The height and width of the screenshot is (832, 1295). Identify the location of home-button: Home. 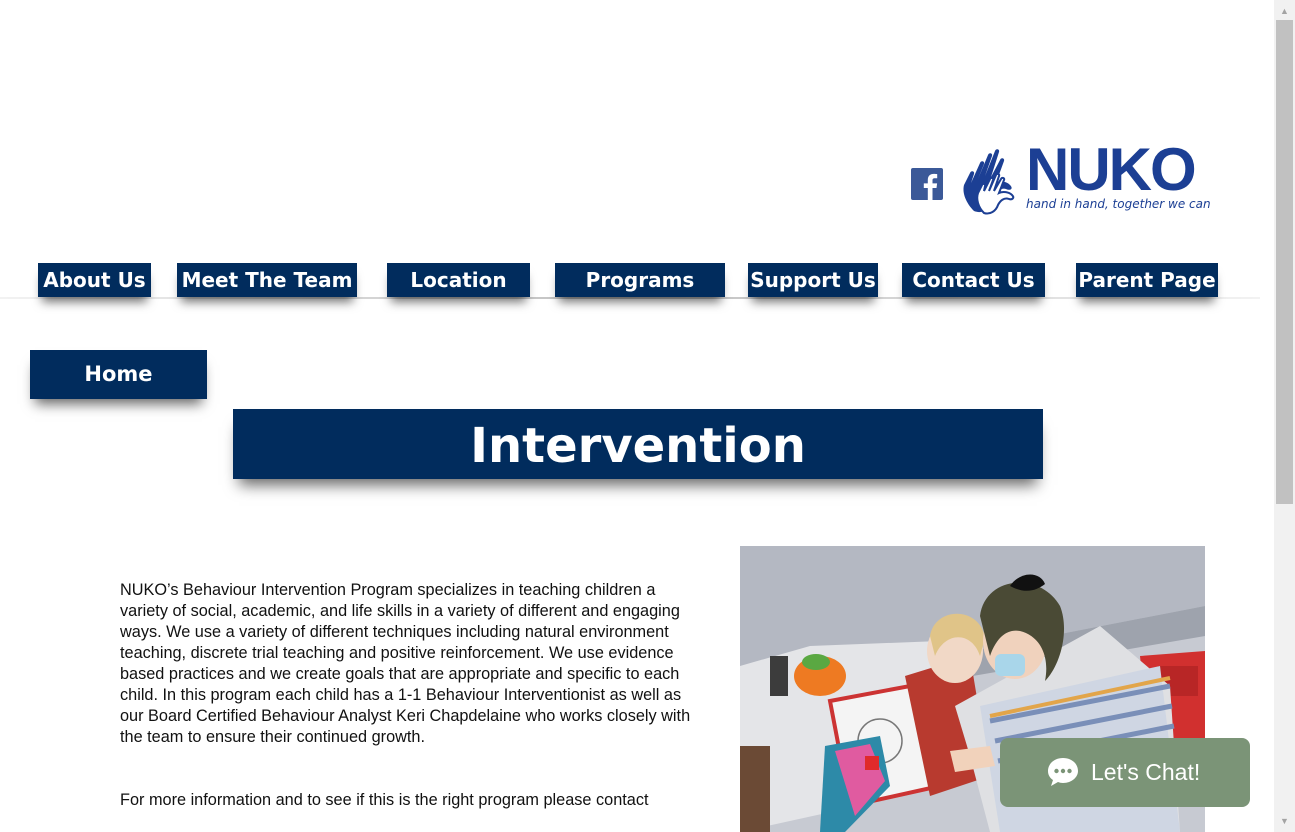
(118, 374).